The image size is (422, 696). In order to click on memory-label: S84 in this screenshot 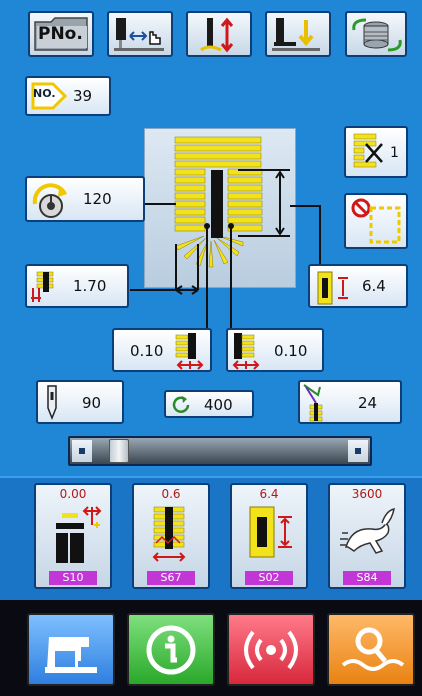, I will do `click(367, 578)`.